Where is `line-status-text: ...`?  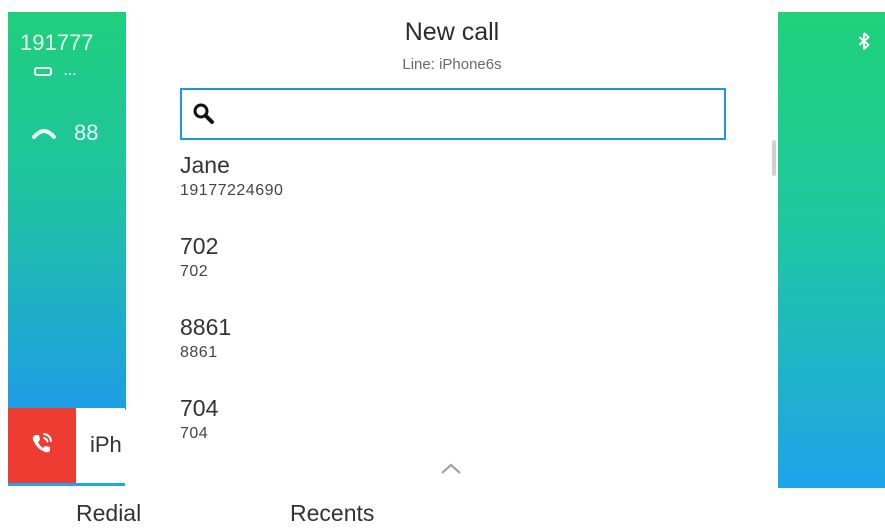
line-status-text: ... is located at coordinates (71, 71).